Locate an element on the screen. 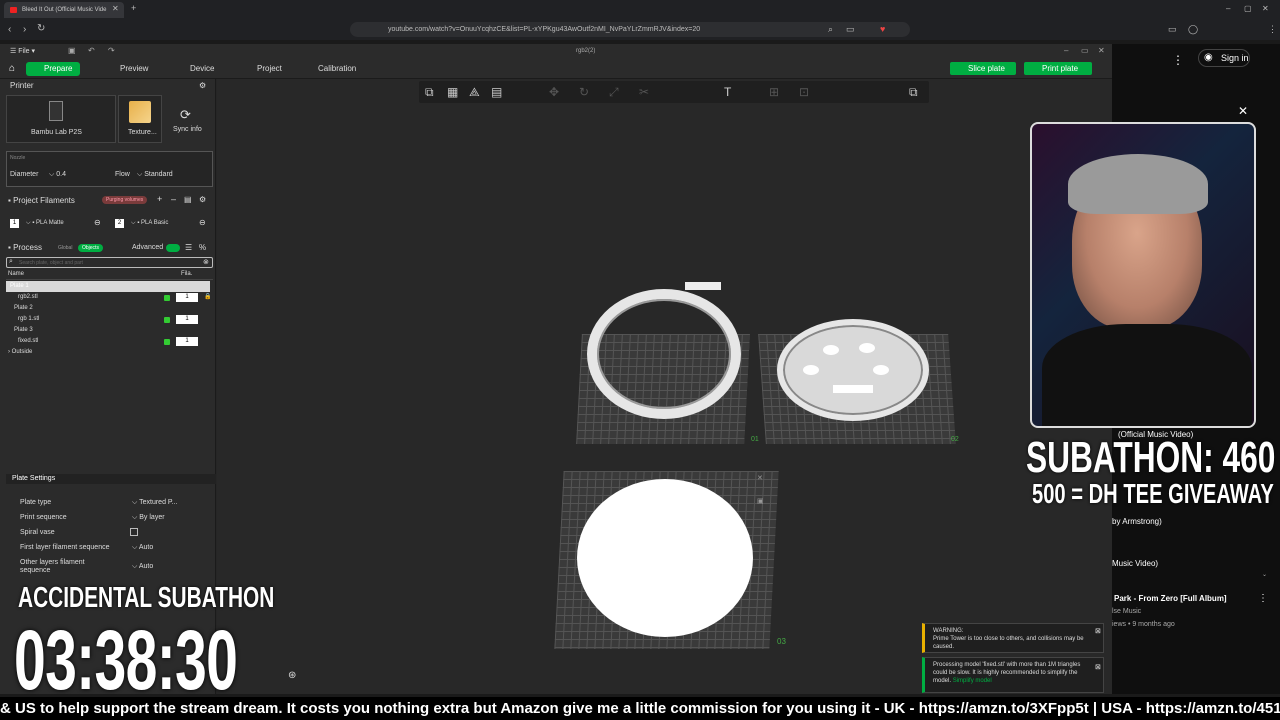 The width and height of the screenshot is (1280, 720). profile-icon: ◯ is located at coordinates (1193, 29).